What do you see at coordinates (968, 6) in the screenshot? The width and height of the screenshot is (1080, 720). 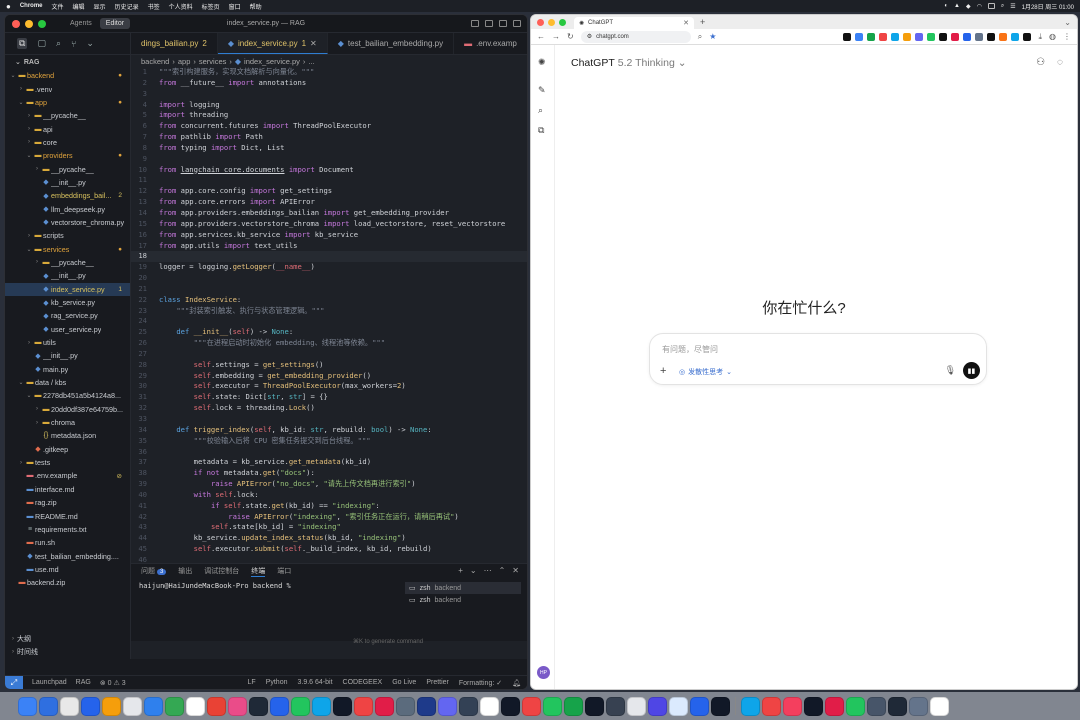 I see `status-icon: ◆` at bounding box center [968, 6].